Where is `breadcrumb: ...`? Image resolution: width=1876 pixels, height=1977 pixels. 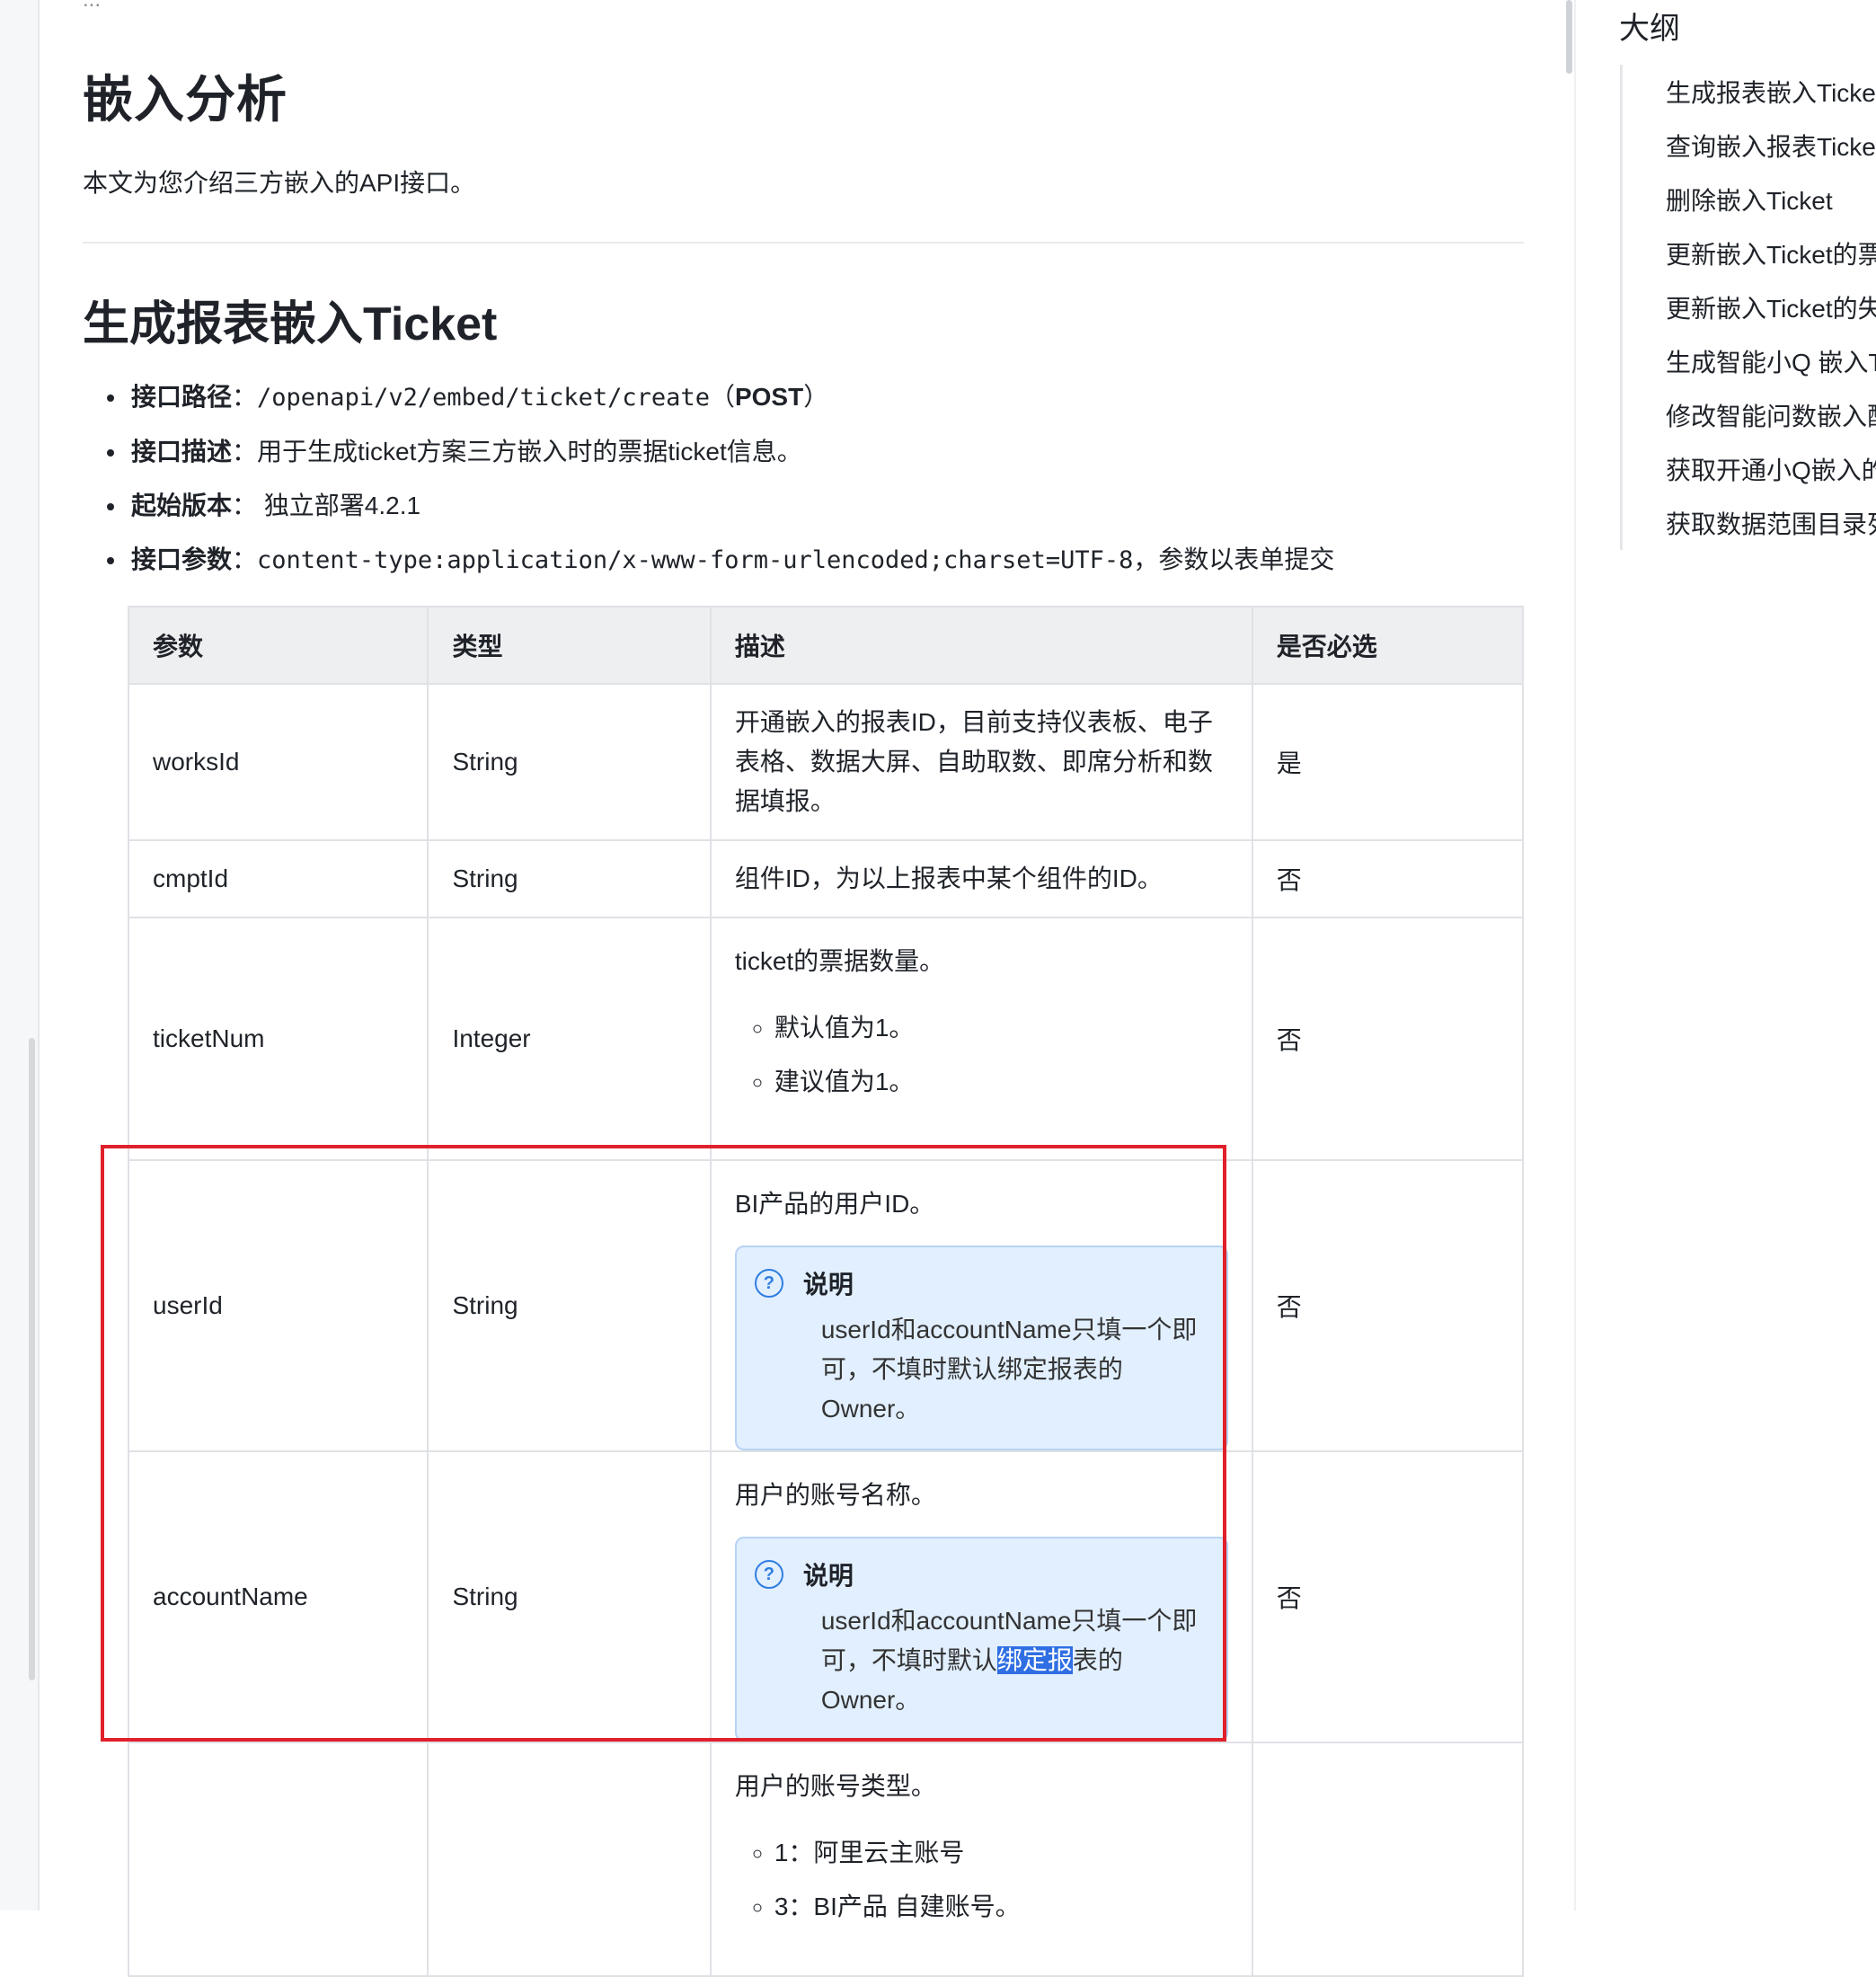
breadcrumb: ... is located at coordinates (92, 7).